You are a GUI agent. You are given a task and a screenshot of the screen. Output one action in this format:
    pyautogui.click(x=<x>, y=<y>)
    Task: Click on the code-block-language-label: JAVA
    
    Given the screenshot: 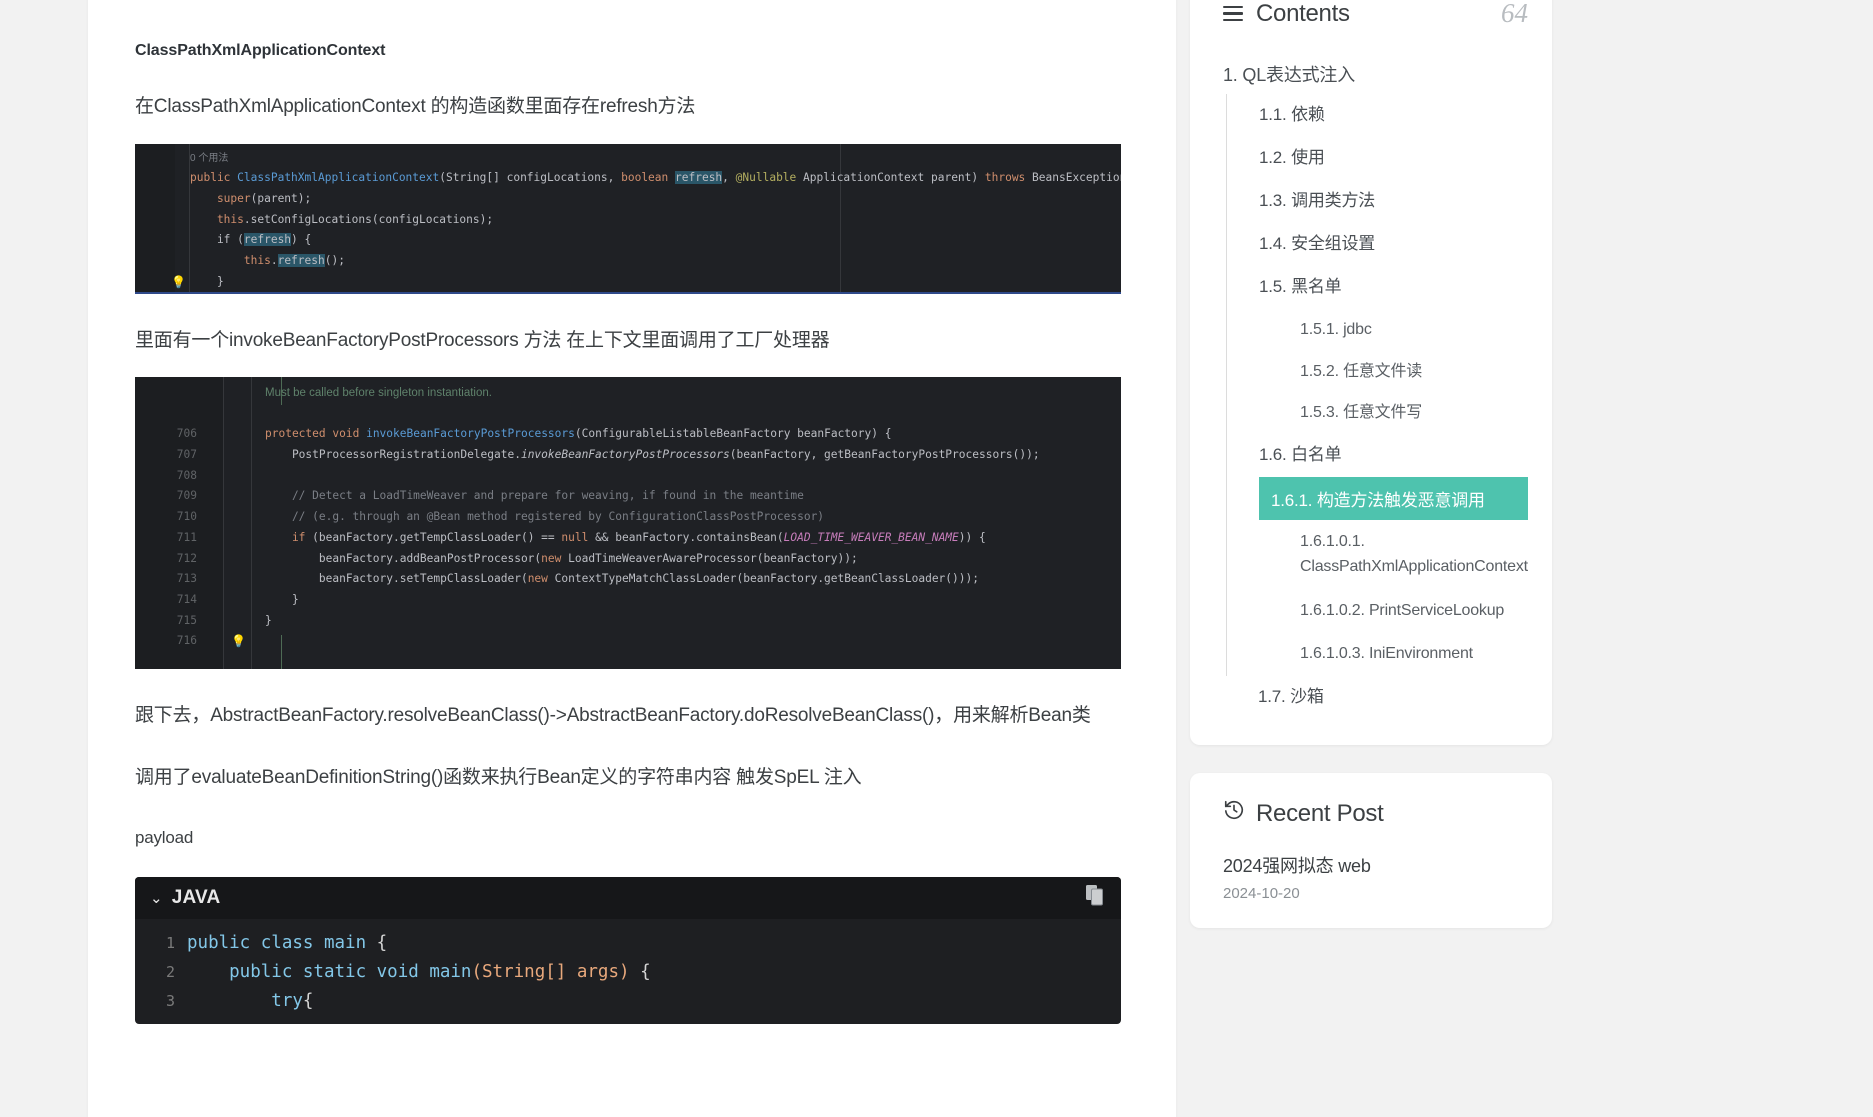 What is the action you would take?
    pyautogui.click(x=196, y=897)
    